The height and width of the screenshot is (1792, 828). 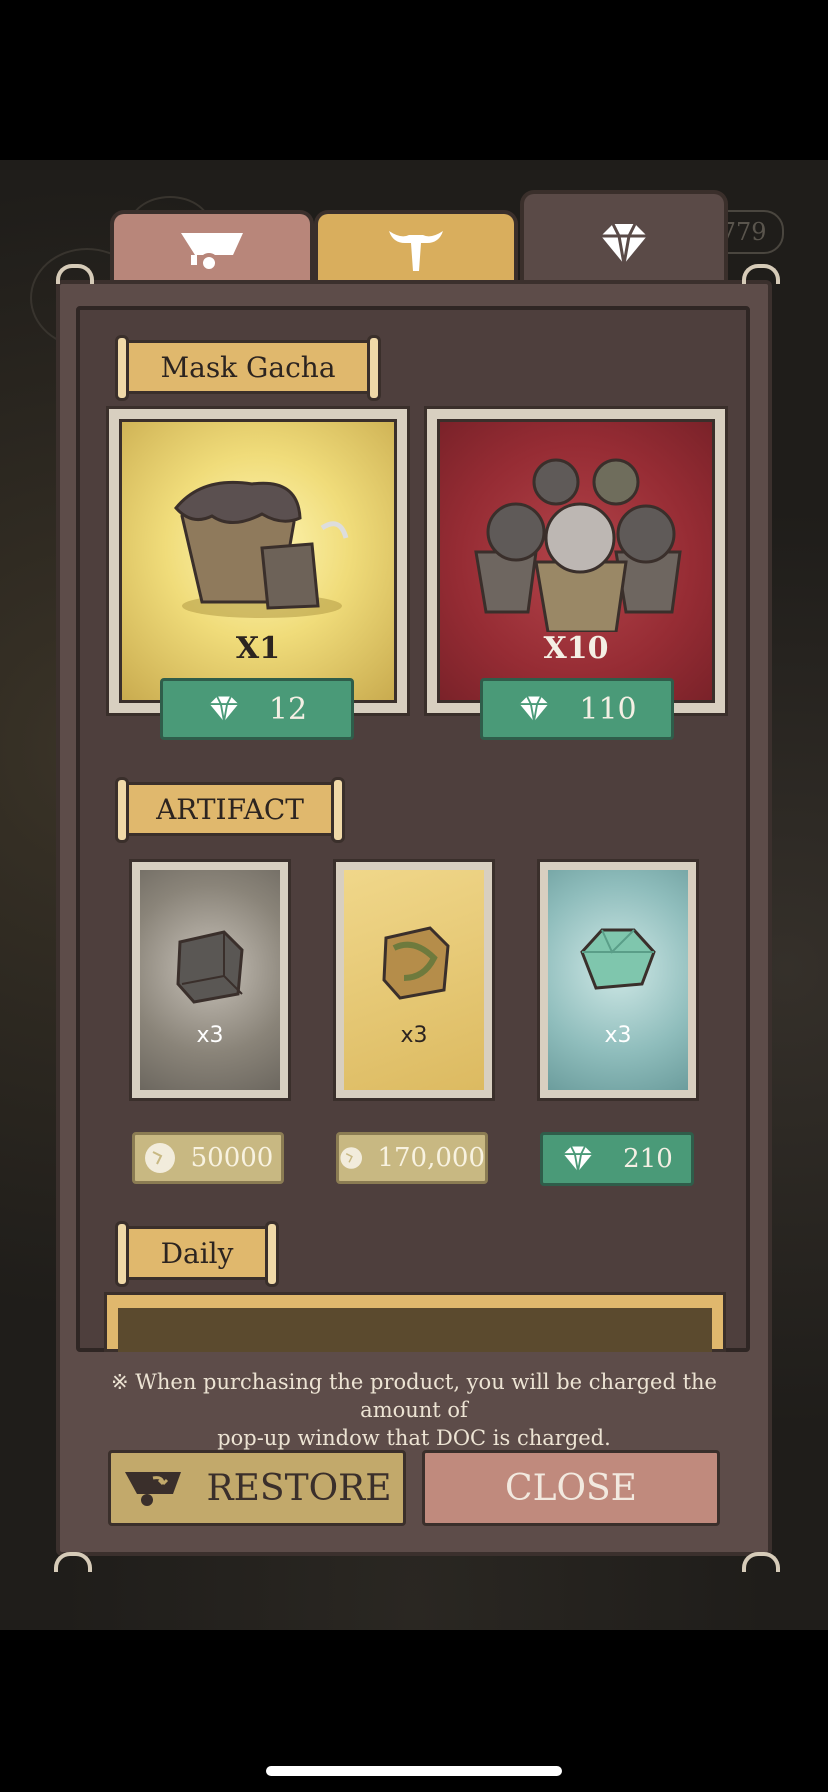 What do you see at coordinates (648, 1159) in the screenshot?
I see `artifact-crystal-price: 210` at bounding box center [648, 1159].